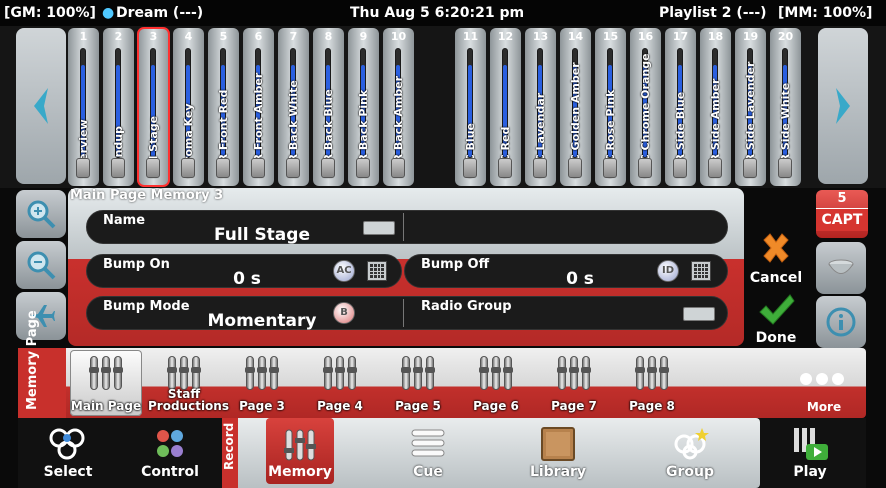 The height and width of the screenshot is (488, 886). I want to click on fader-7: 7 PAR Back White, so click(293, 107).